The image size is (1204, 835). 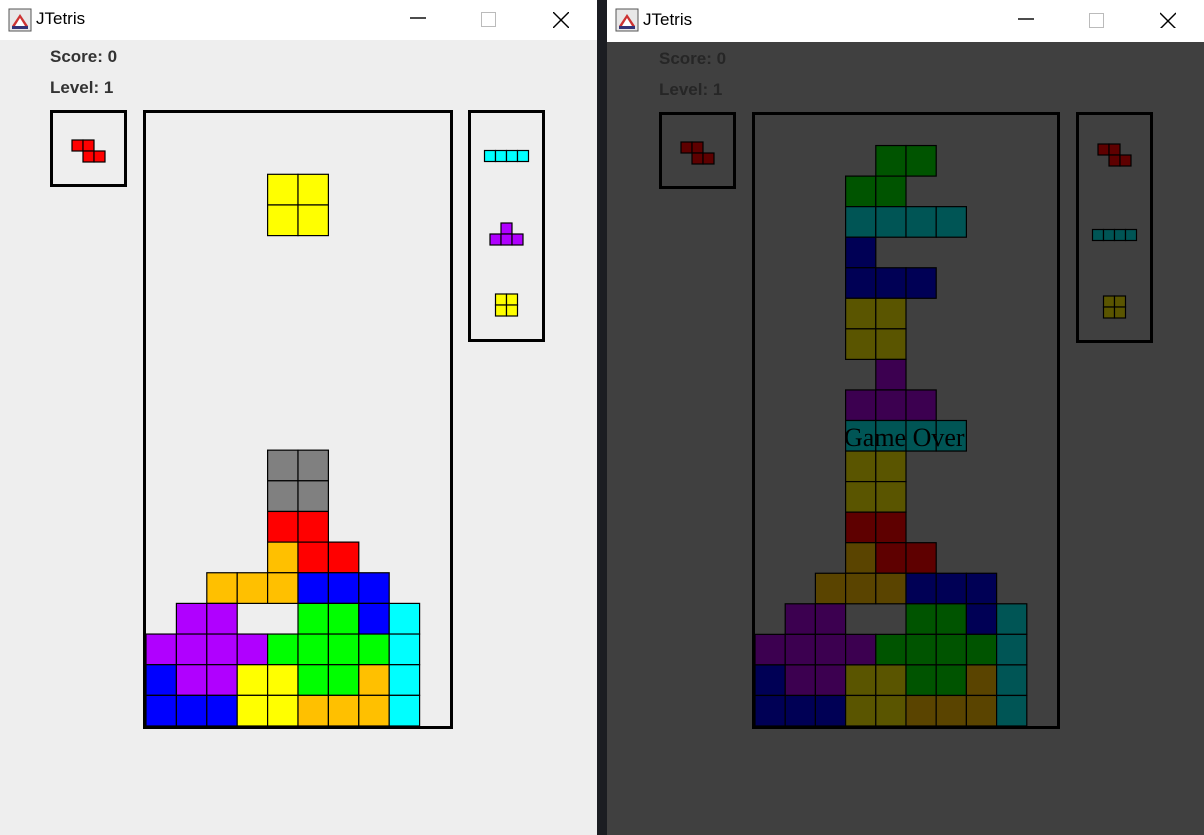 I want to click on next-pieces-preview, so click(x=1114, y=231).